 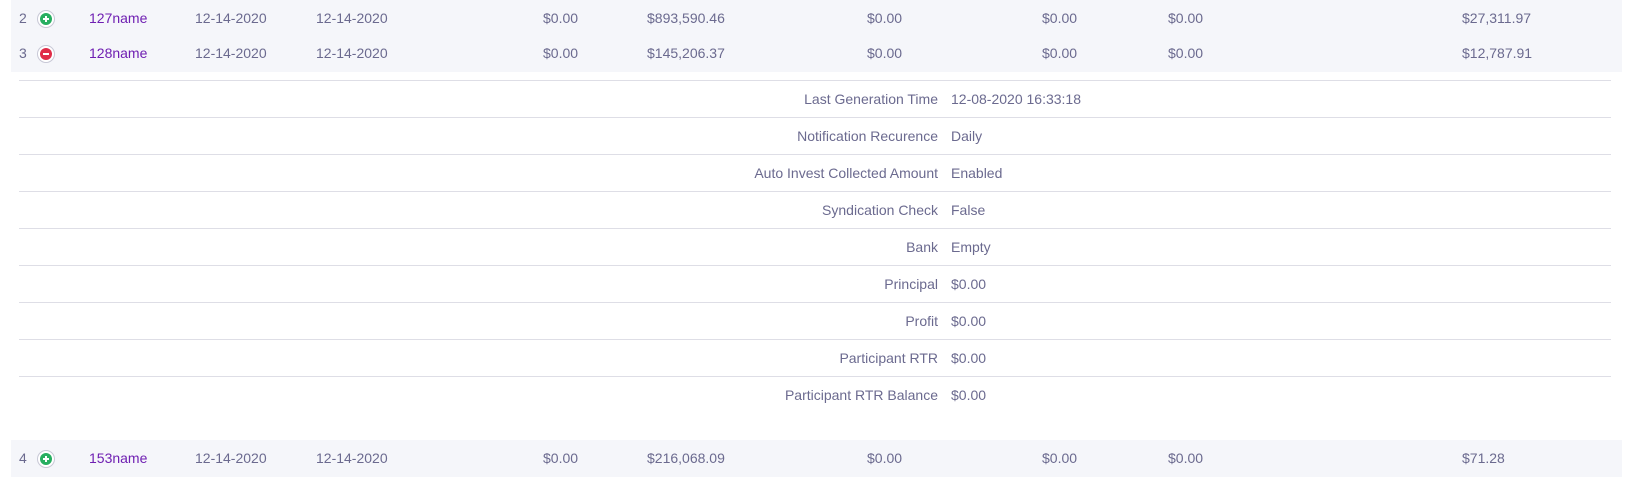 What do you see at coordinates (118, 18) in the screenshot?
I see `account-name-link: 127name` at bounding box center [118, 18].